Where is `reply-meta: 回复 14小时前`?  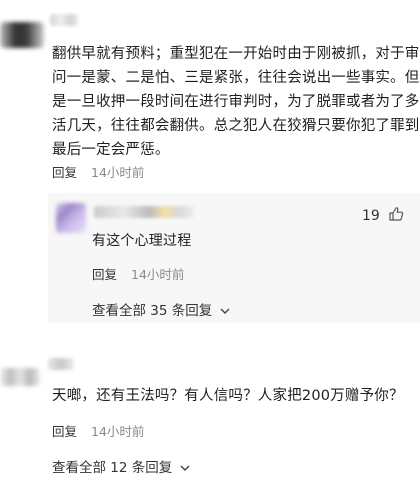 reply-meta: 回复 14小时前 is located at coordinates (138, 273).